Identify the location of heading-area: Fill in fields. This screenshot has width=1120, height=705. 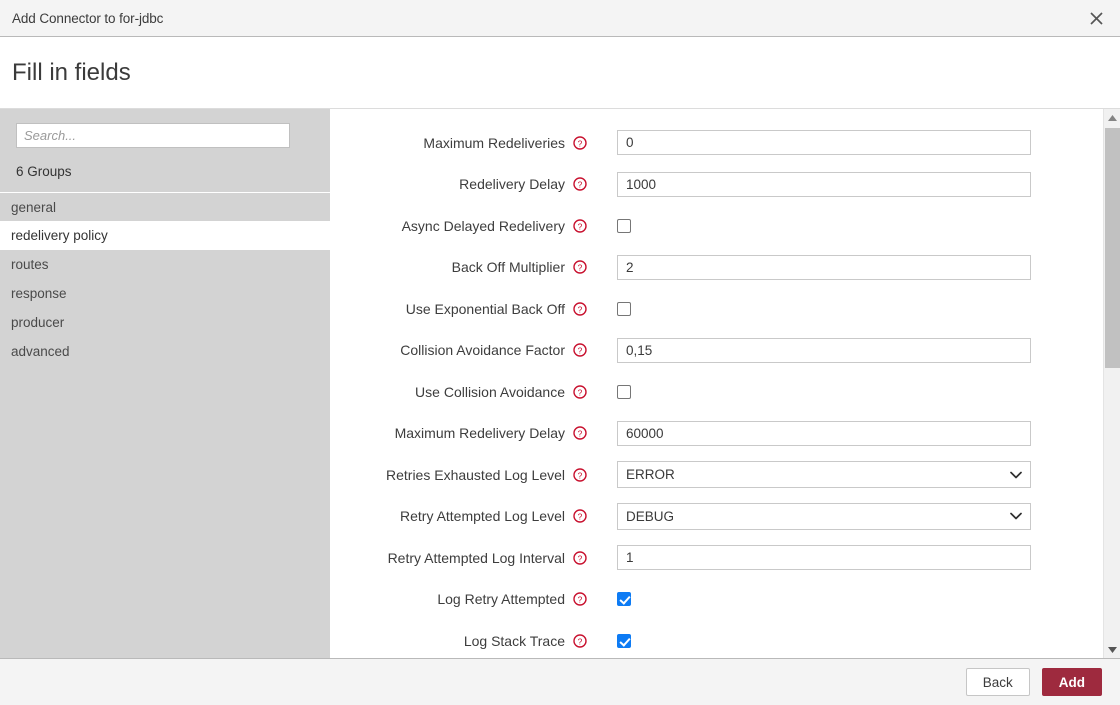
(560, 72).